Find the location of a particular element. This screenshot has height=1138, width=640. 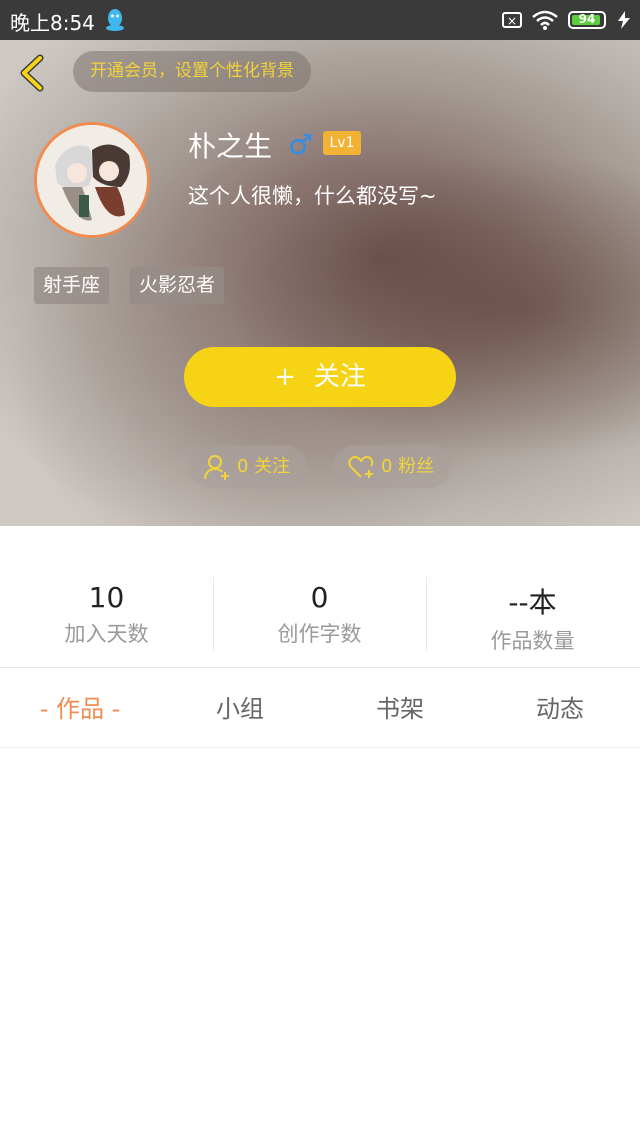

following-count-button: 0 关注 is located at coordinates (248, 466).